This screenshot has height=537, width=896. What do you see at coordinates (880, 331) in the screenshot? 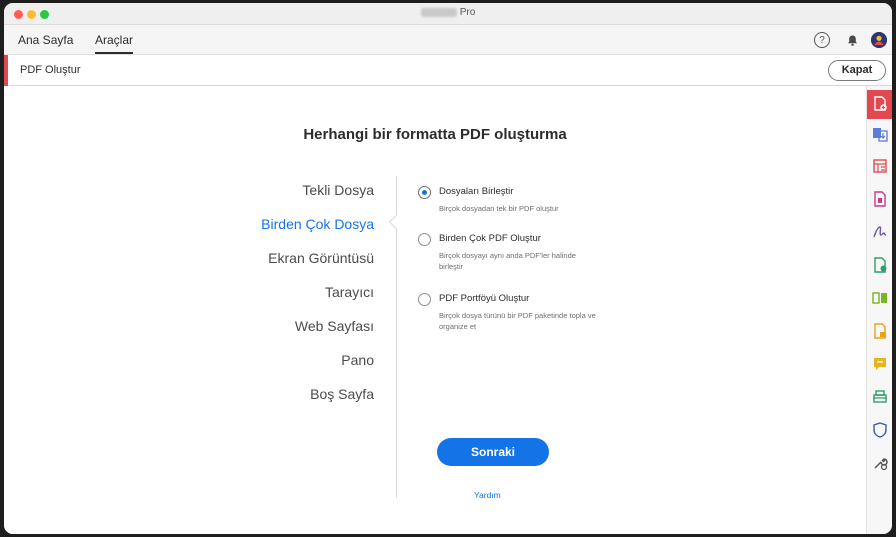
I see `request-signature-icon` at bounding box center [880, 331].